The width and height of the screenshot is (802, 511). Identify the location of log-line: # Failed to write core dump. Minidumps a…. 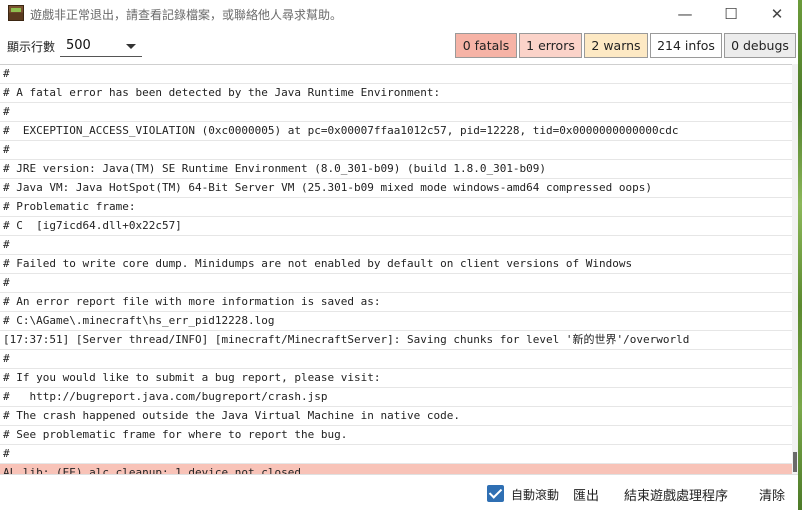
(396, 264).